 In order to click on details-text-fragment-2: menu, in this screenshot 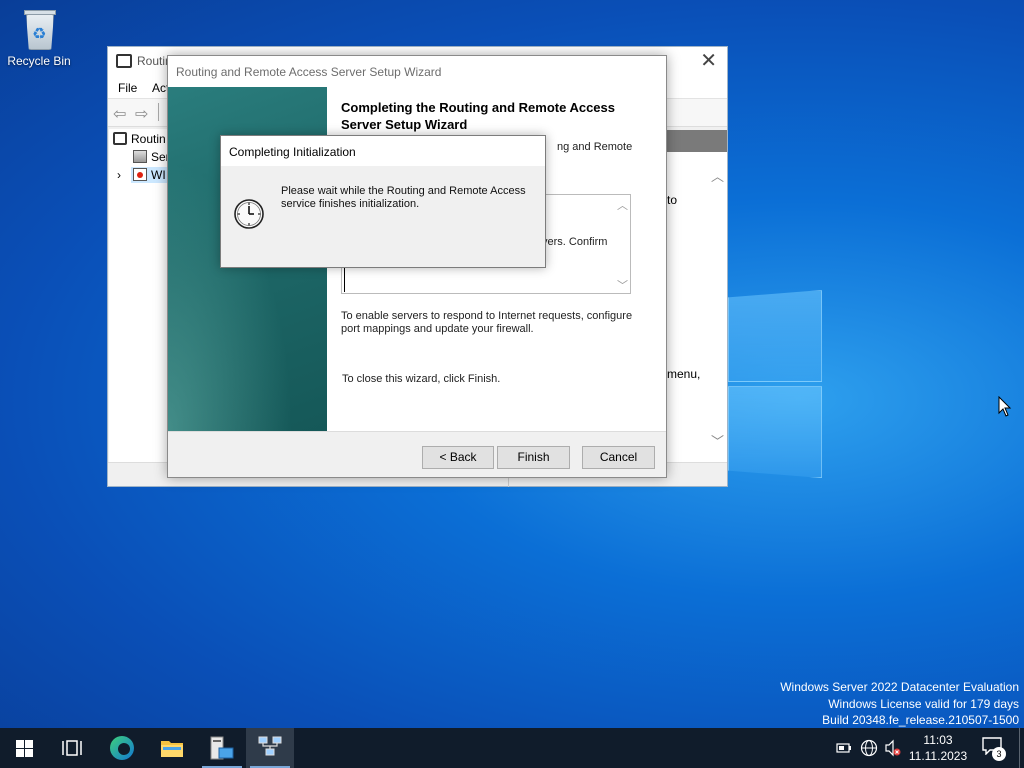, I will do `click(684, 374)`.